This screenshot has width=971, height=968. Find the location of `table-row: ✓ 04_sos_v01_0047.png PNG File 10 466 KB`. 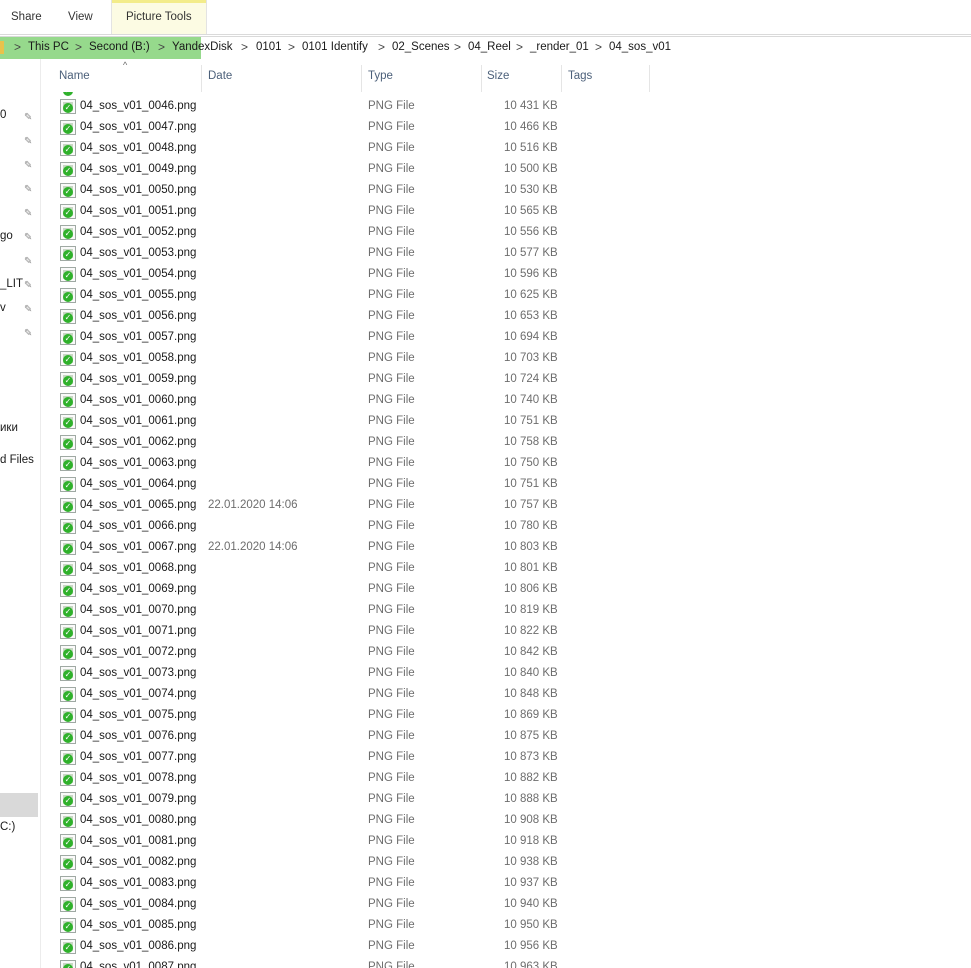

table-row: ✓ 04_sos_v01_0047.png PNG File 10 466 KB is located at coordinates (506, 127).